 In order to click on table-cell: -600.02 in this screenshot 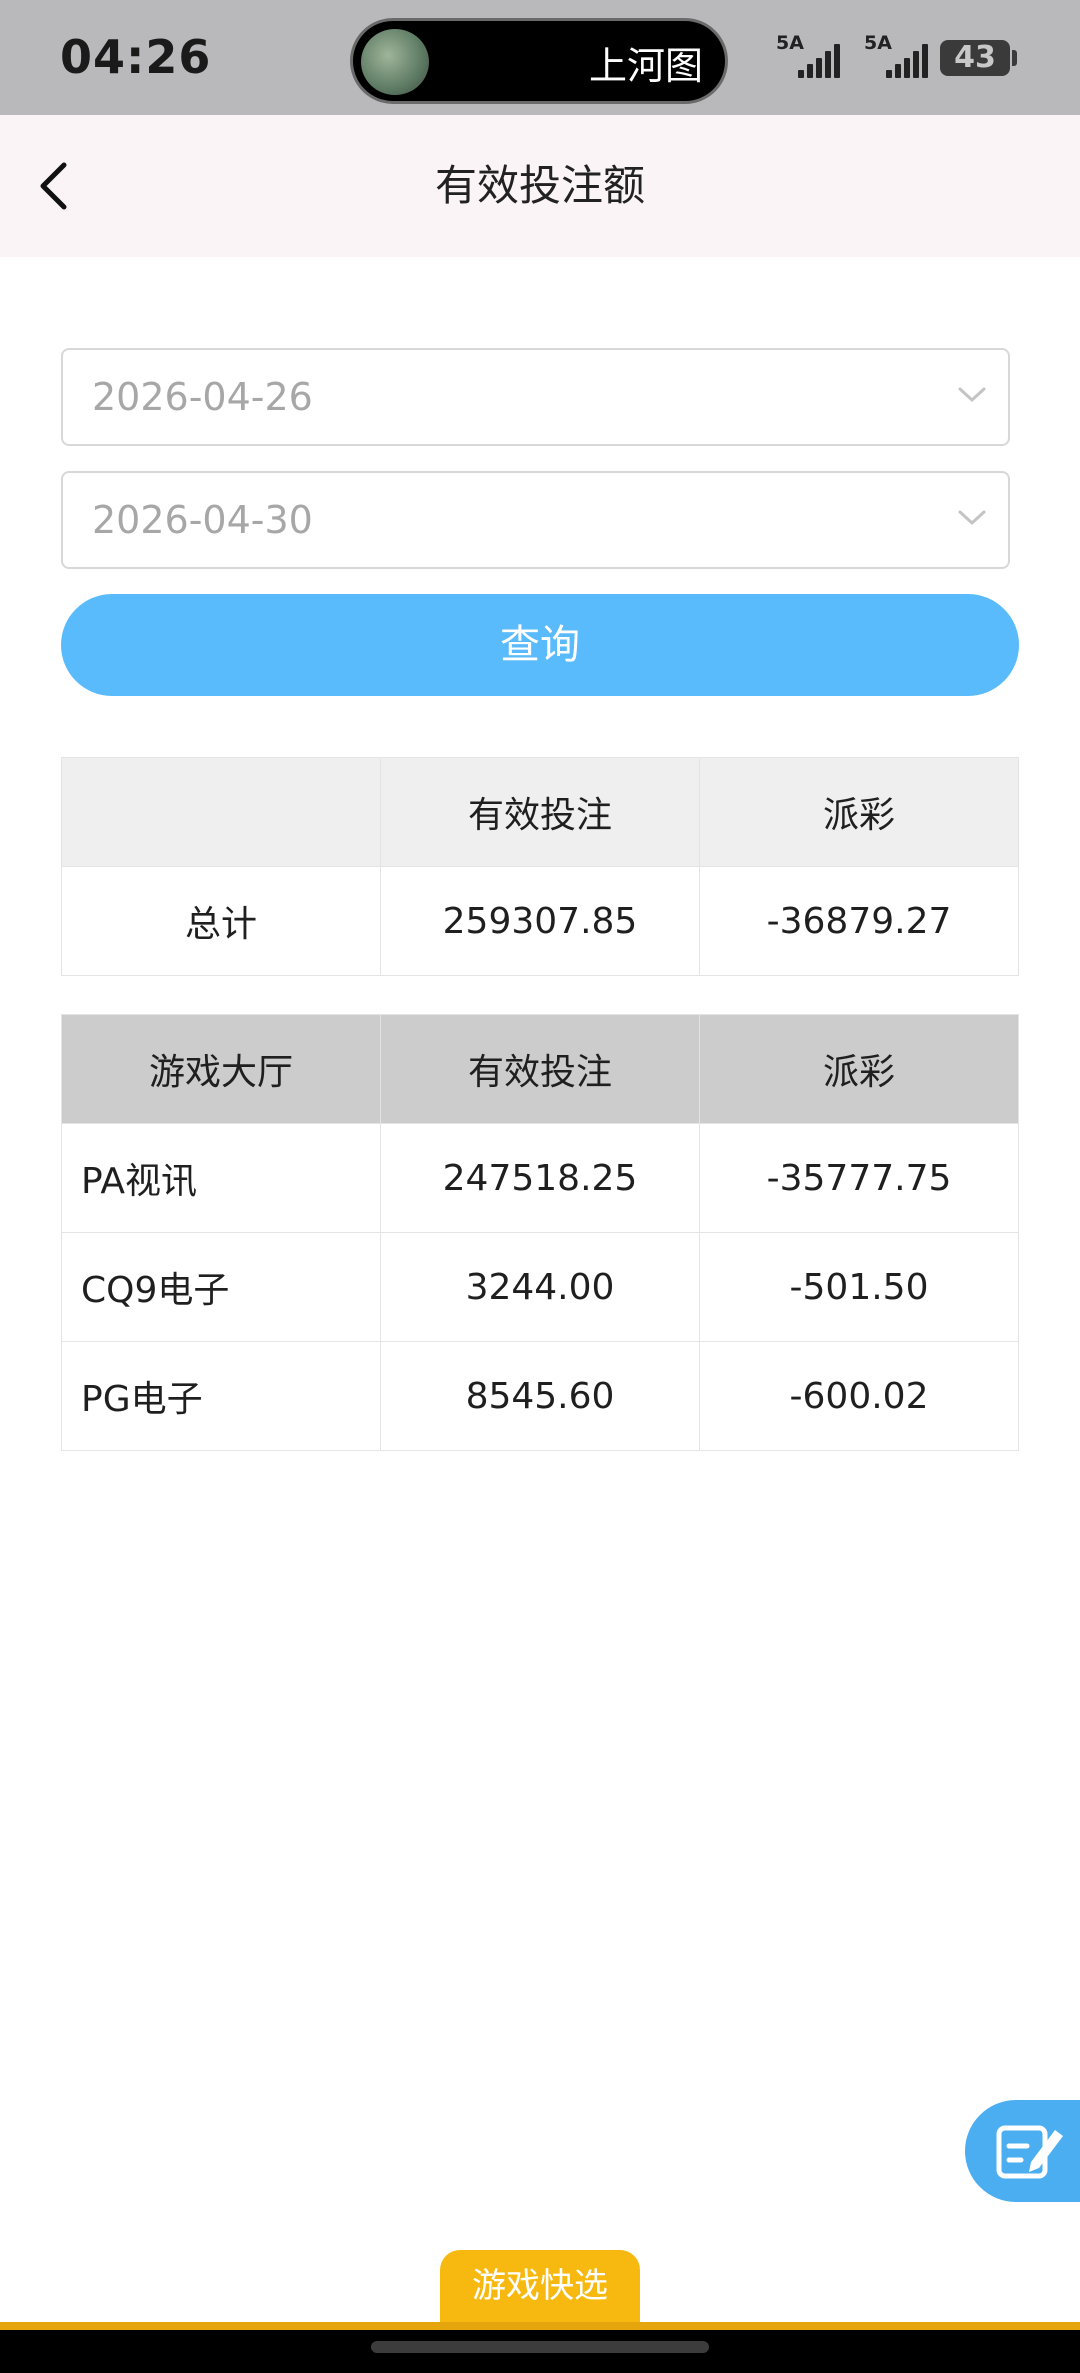, I will do `click(859, 1396)`.